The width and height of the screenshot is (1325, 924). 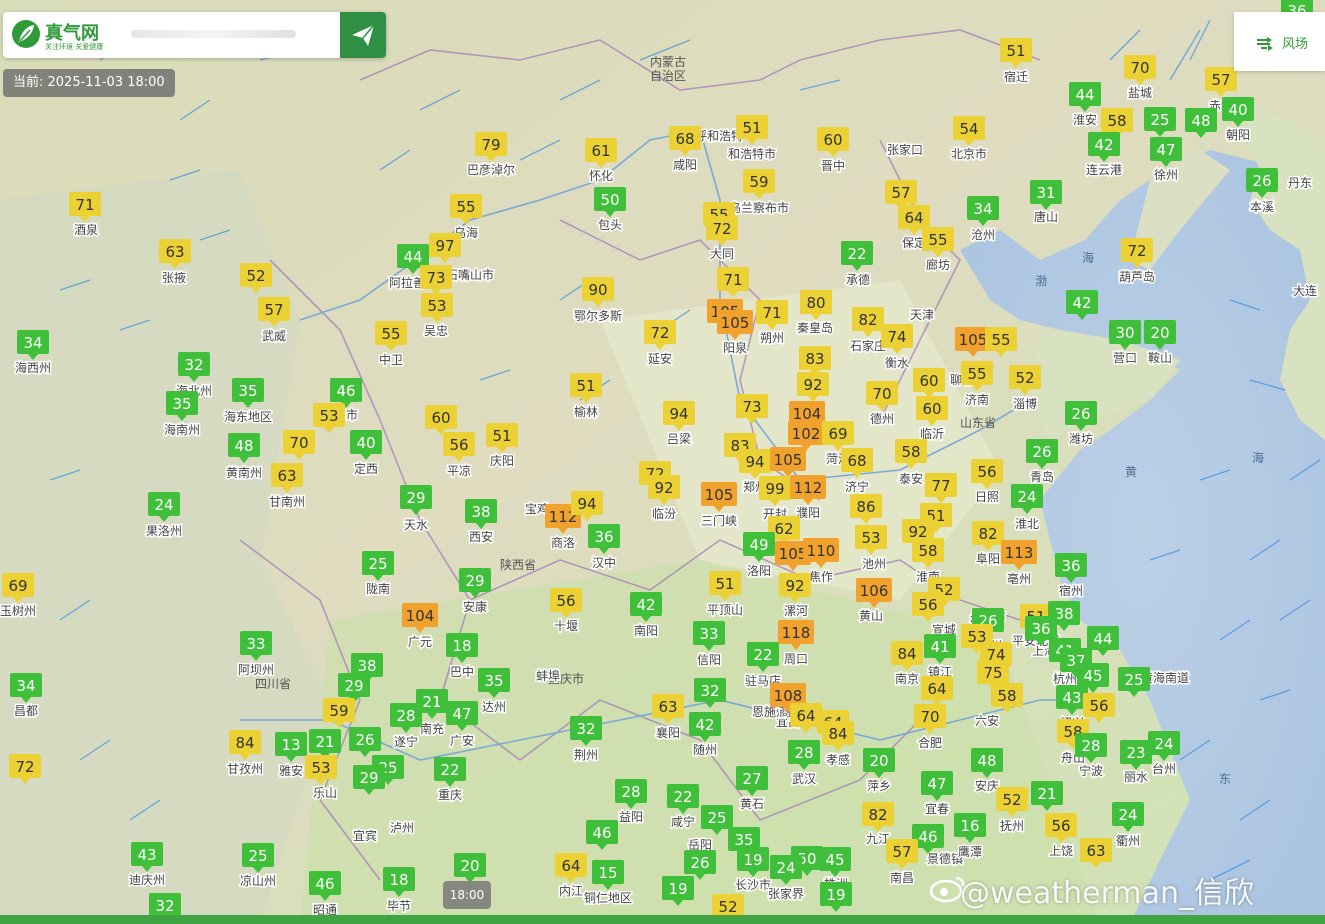 I want to click on city-label: 乌兰察布市, so click(x=759, y=207).